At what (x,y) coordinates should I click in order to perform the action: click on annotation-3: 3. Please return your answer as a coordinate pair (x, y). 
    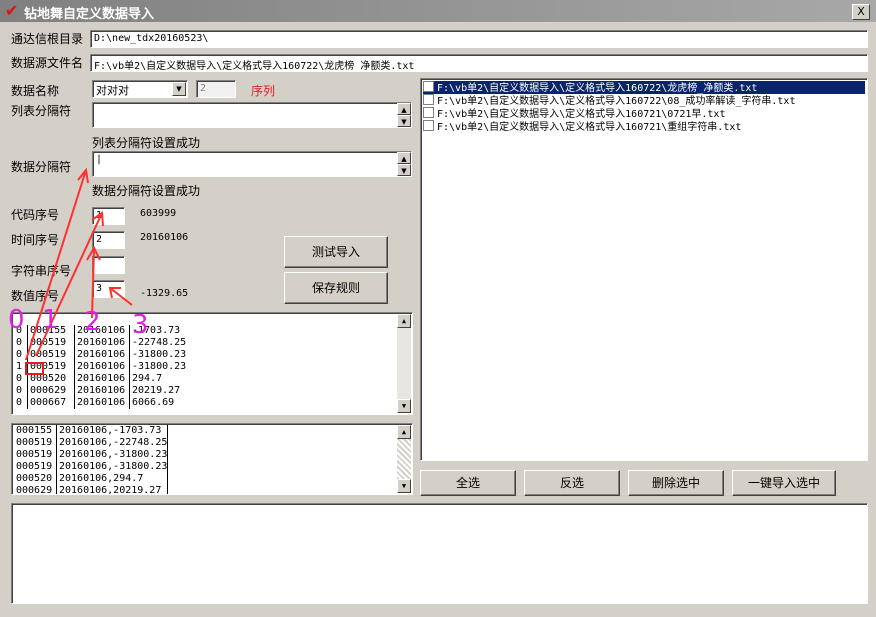
    Looking at the image, I should click on (140, 325).